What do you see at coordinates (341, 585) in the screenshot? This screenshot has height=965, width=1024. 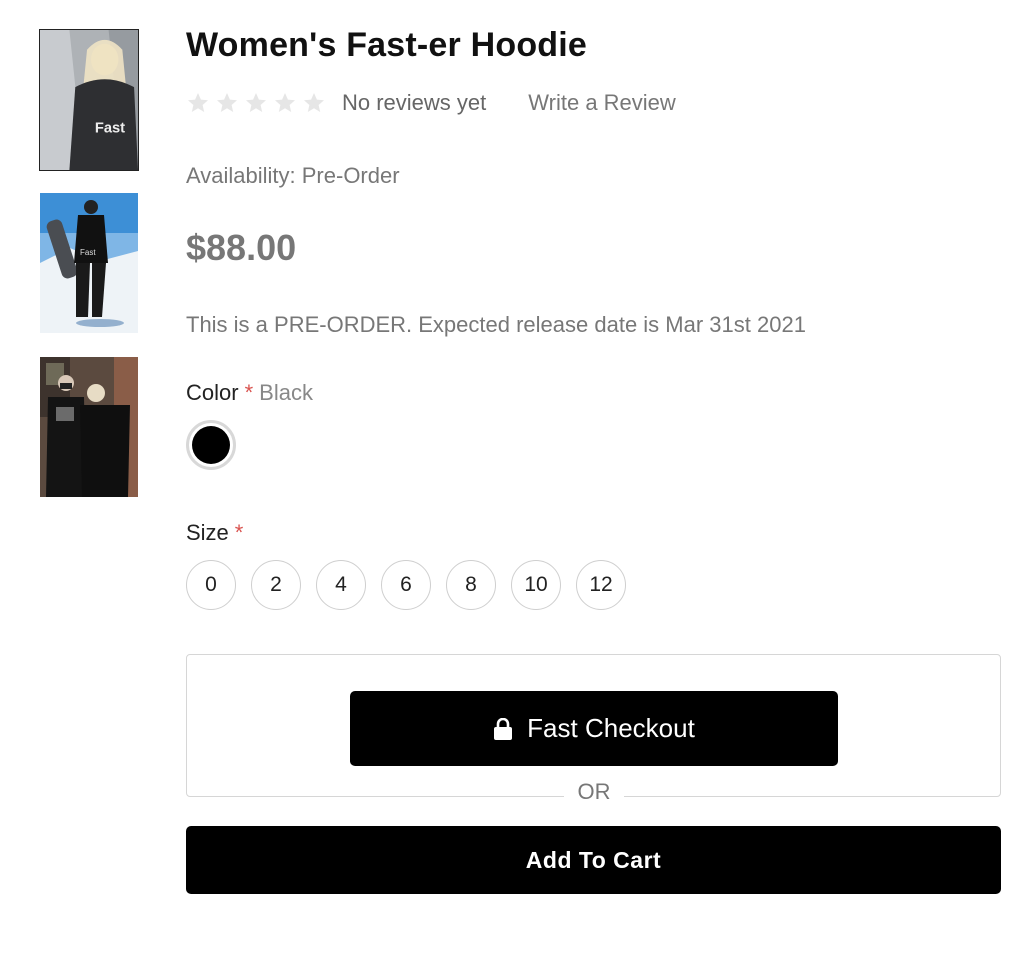 I see `size-option-4: 4` at bounding box center [341, 585].